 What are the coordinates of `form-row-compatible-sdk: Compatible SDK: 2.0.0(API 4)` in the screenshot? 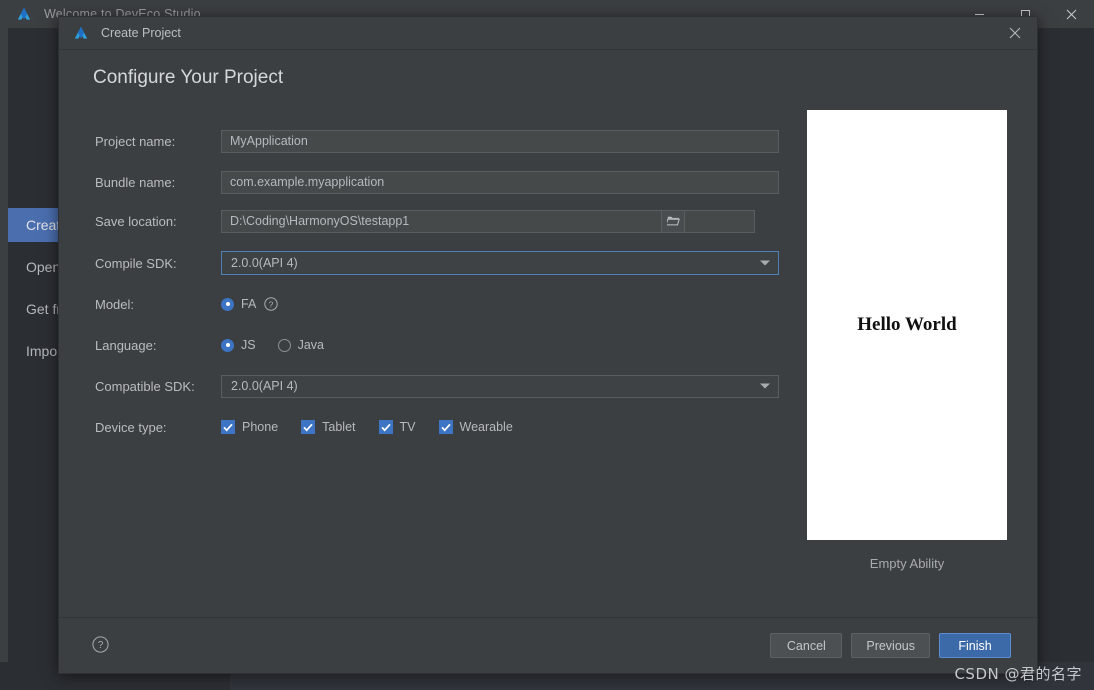 It's located at (437, 386).